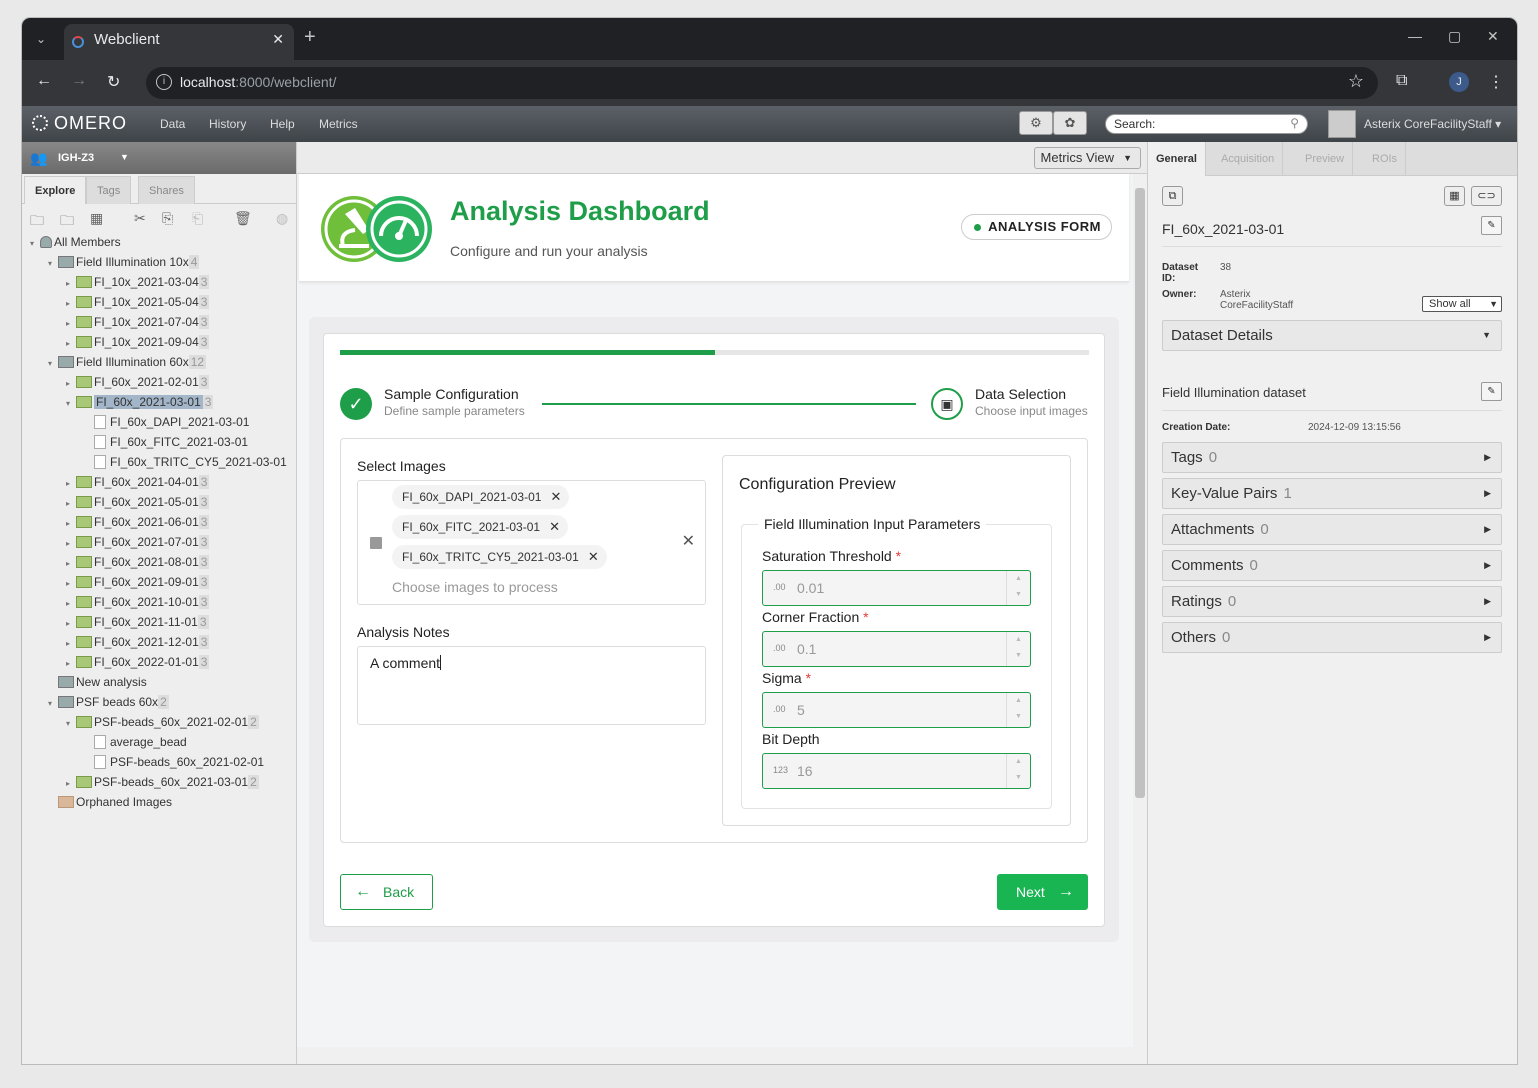 This screenshot has width=1538, height=1088. I want to click on tree-node: ▾ PSF beads 60x 2, so click(108, 702).